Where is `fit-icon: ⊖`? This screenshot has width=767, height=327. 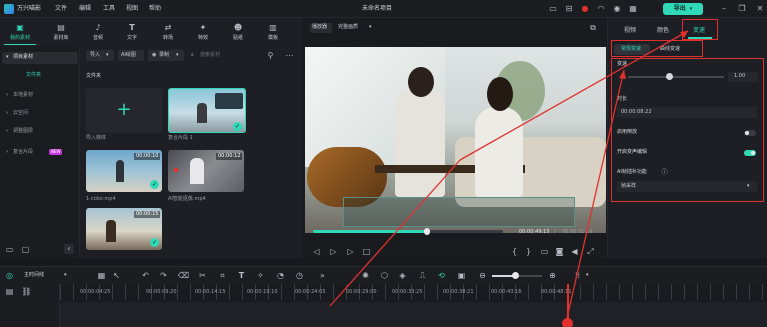 fit-icon: ⊖ is located at coordinates (482, 275).